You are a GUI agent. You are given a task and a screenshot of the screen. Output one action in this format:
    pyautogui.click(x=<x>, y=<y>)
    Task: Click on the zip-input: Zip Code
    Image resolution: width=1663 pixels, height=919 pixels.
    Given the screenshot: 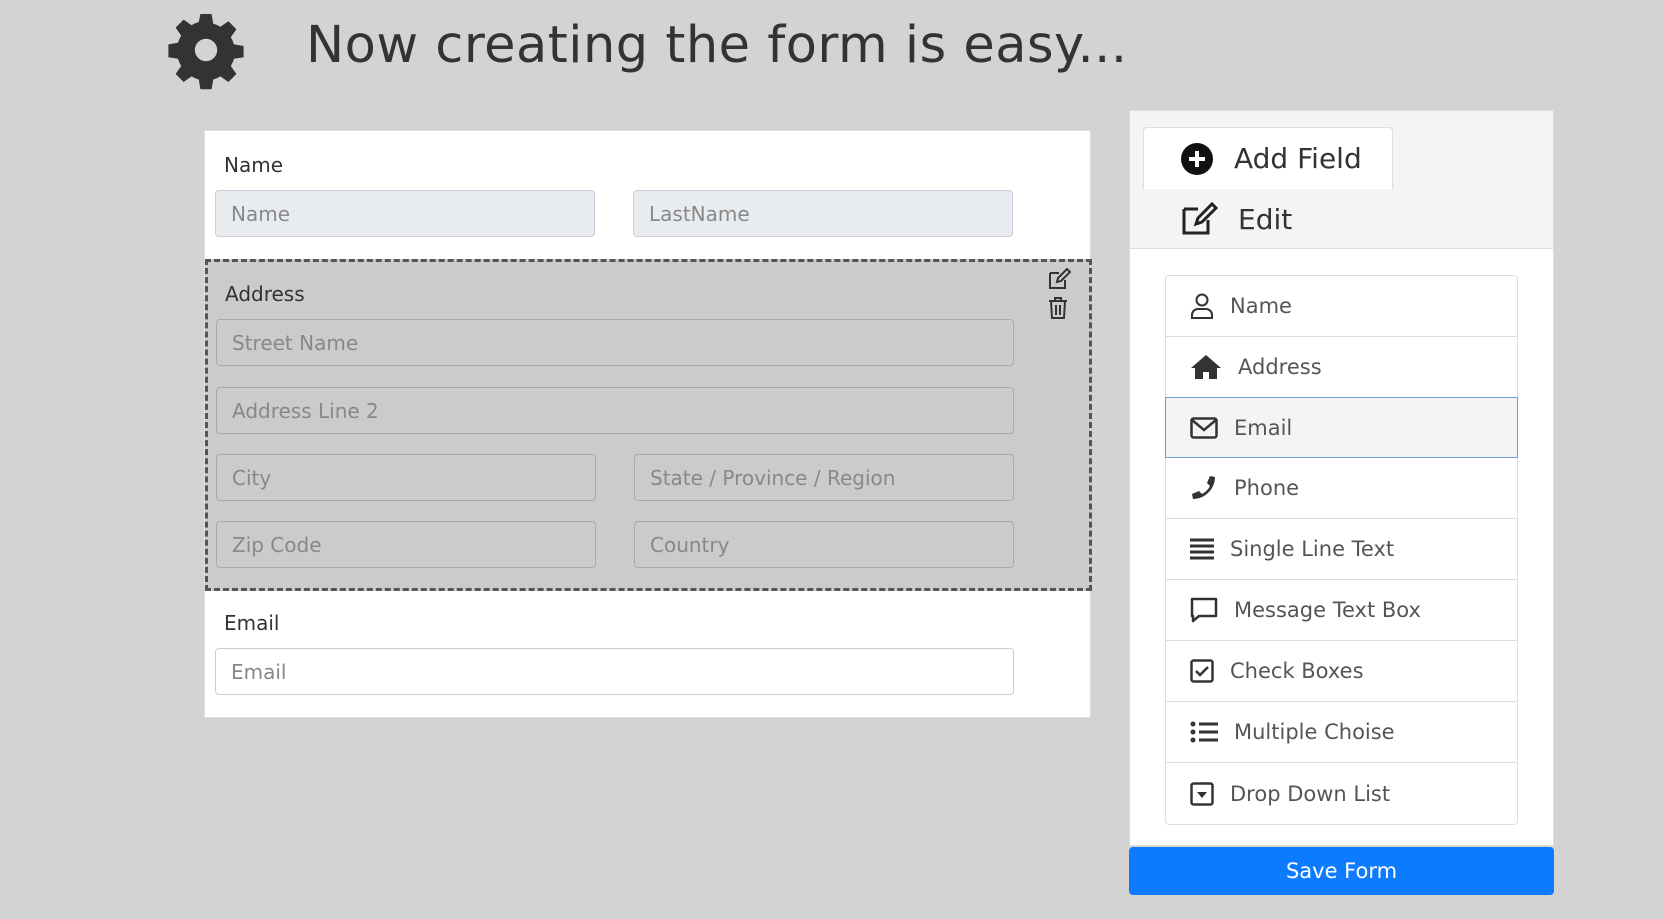 What is the action you would take?
    pyautogui.click(x=406, y=544)
    